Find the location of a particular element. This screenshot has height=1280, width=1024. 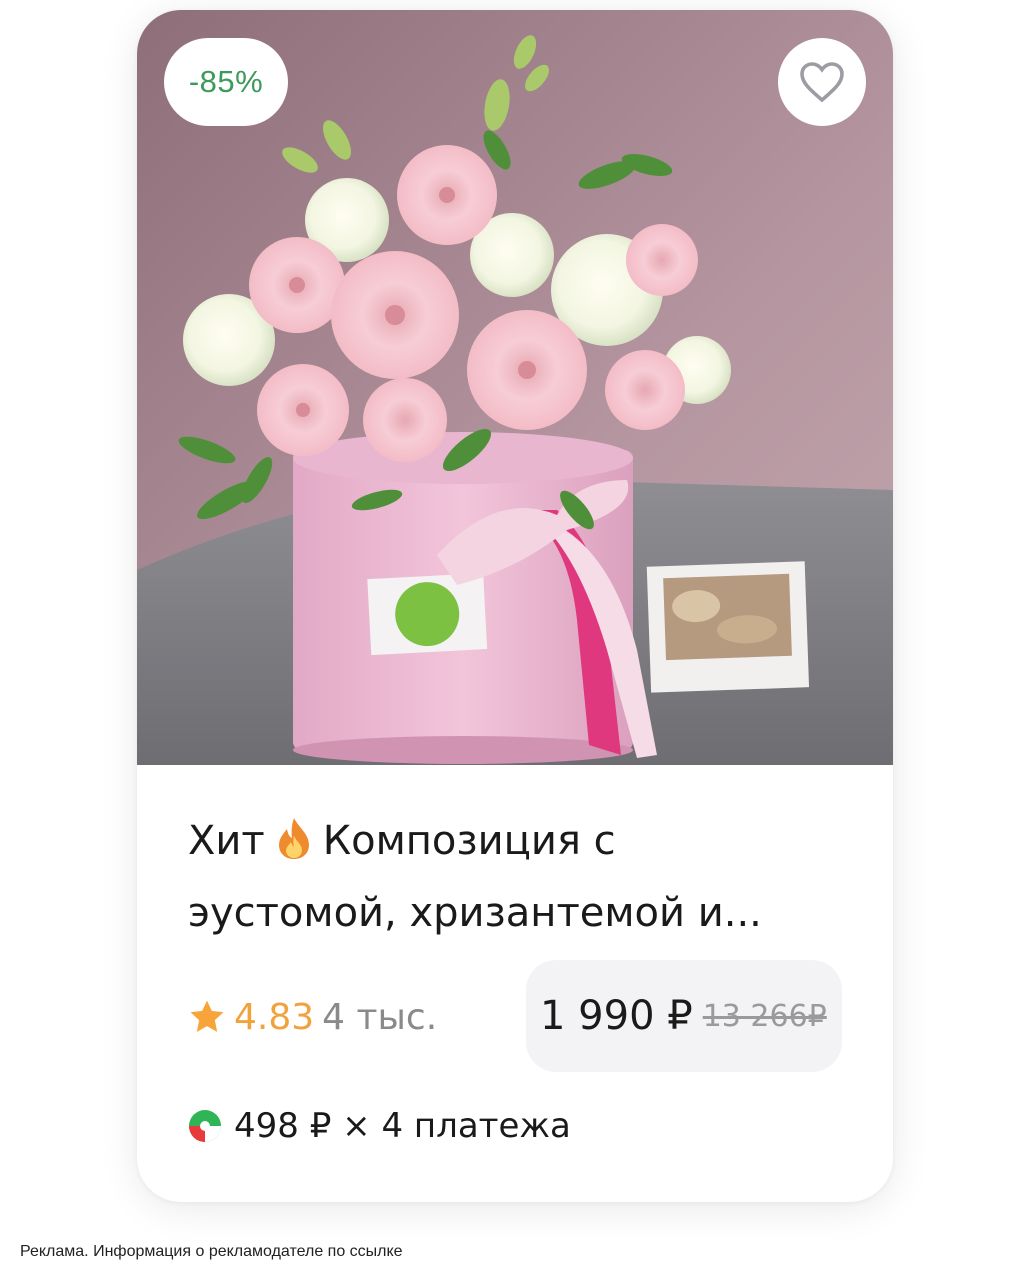

title-prefix: Хит is located at coordinates (226, 841).